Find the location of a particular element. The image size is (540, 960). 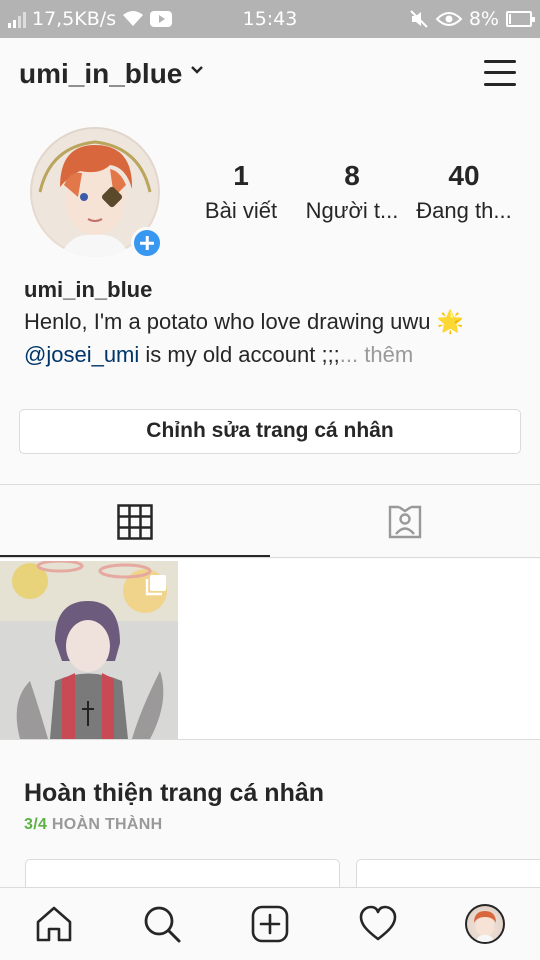

profile-avatar-small is located at coordinates (485, 926).